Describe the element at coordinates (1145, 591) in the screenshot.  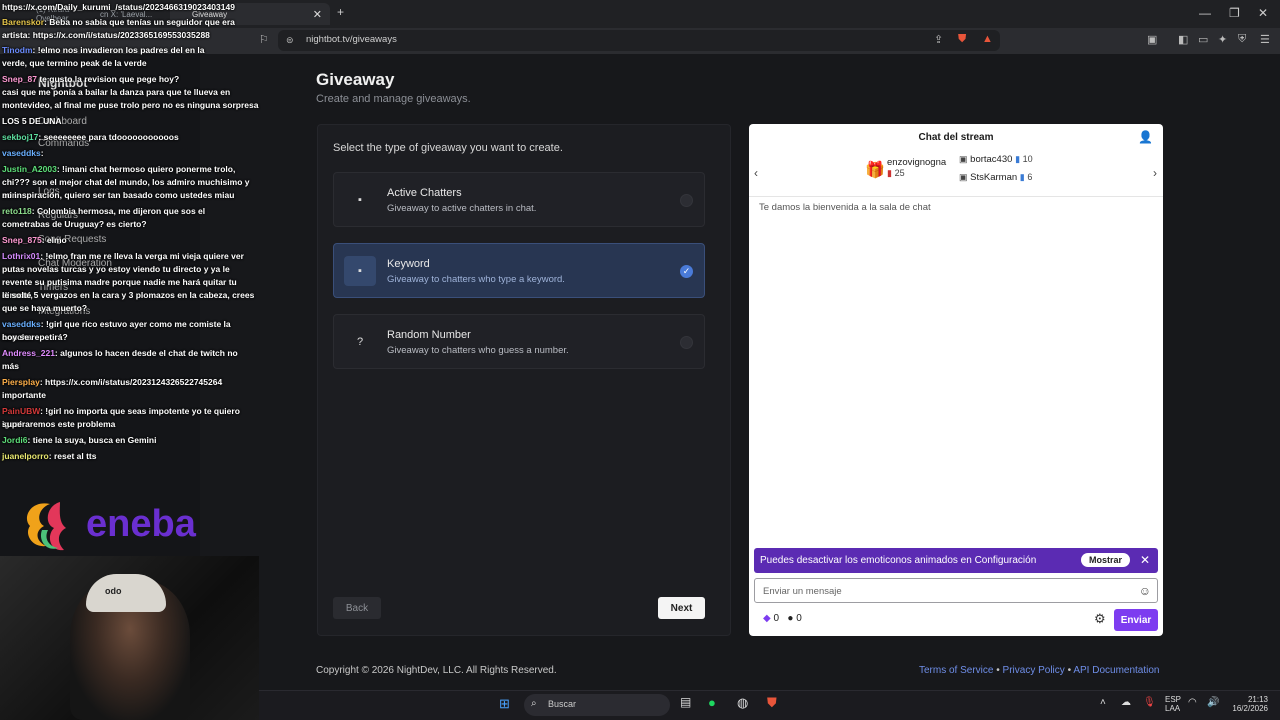
I see `emoji-icon: ☺` at that location.